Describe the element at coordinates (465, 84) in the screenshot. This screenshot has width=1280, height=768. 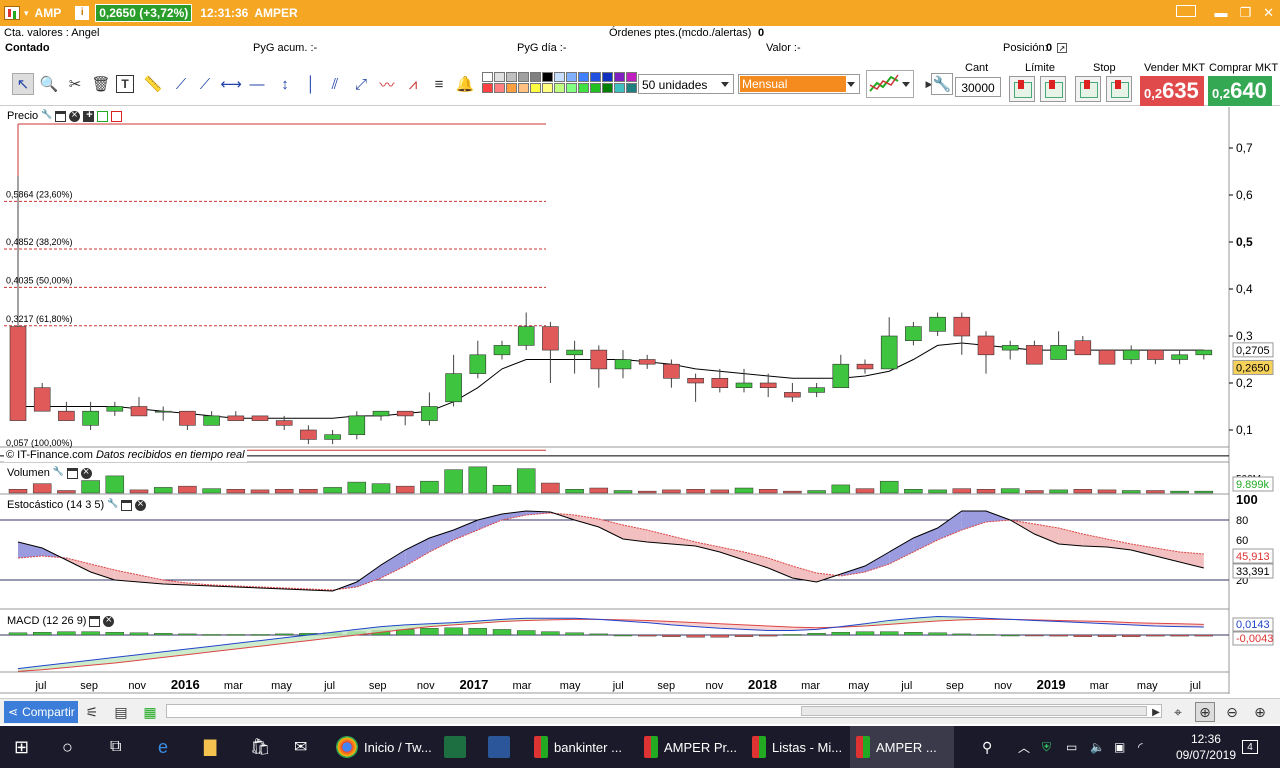
I see `alert-bell-icon: 🔔` at that location.